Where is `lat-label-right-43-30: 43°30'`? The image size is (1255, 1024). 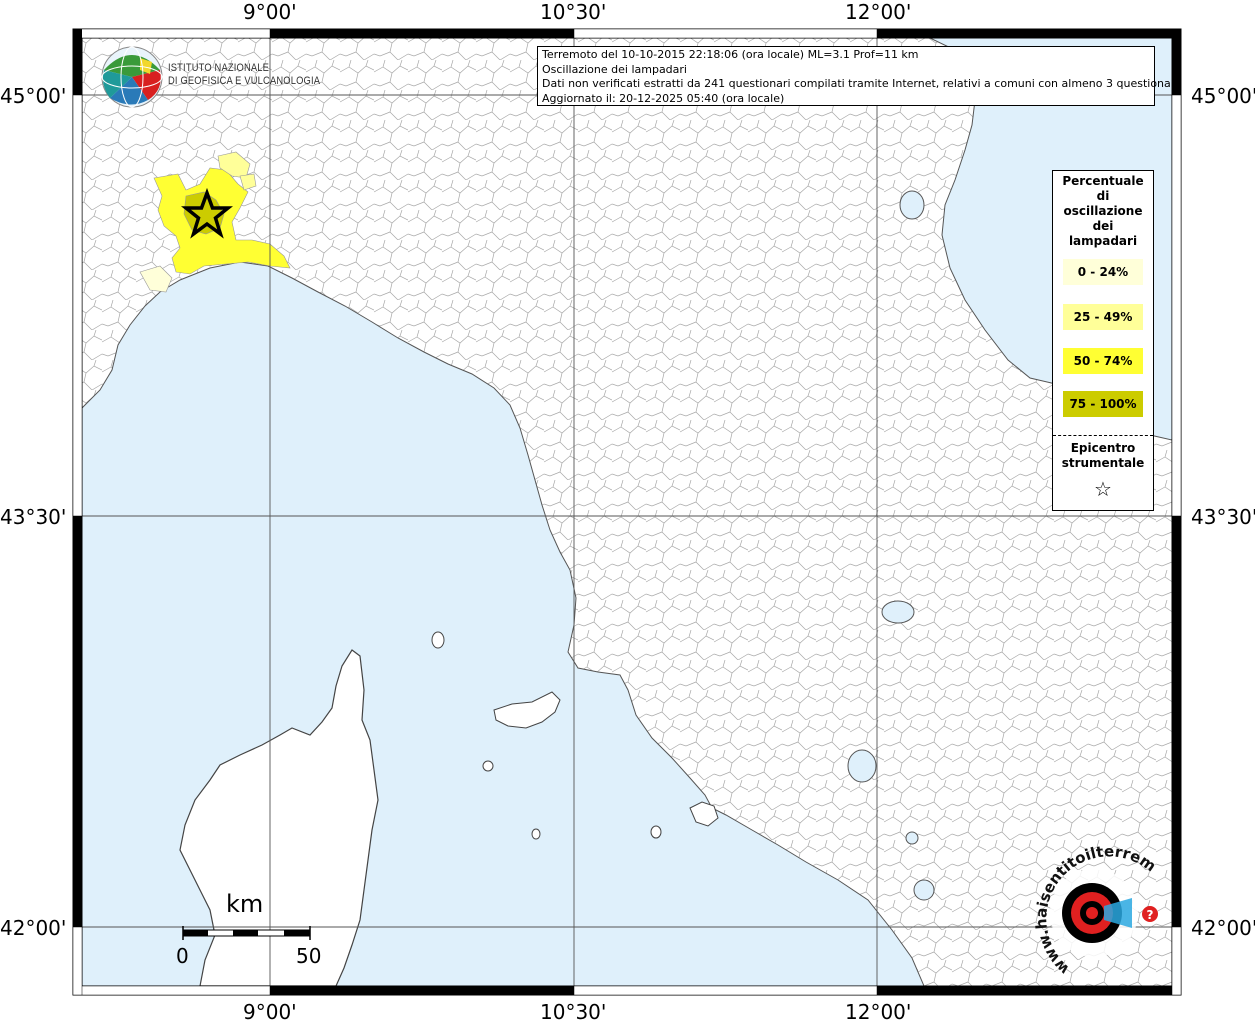 lat-label-right-43-30: 43°30' is located at coordinates (1223, 517).